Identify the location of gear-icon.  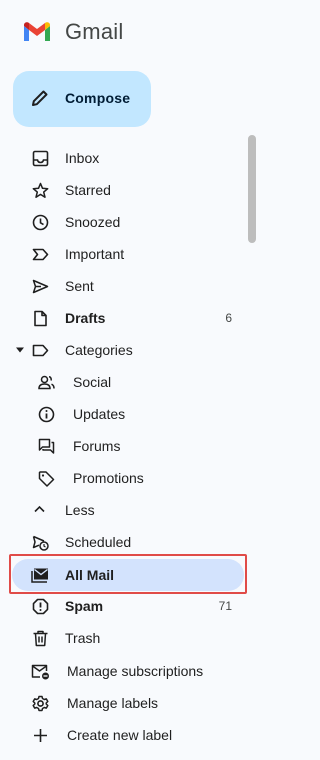
(40, 703).